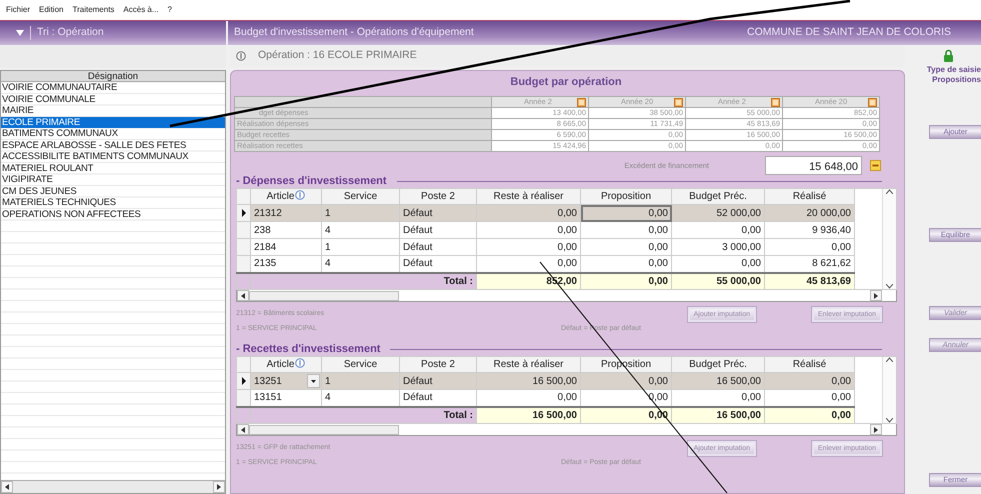 The image size is (981, 494). Describe the element at coordinates (313, 381) in the screenshot. I see `dropdown-icon` at that location.